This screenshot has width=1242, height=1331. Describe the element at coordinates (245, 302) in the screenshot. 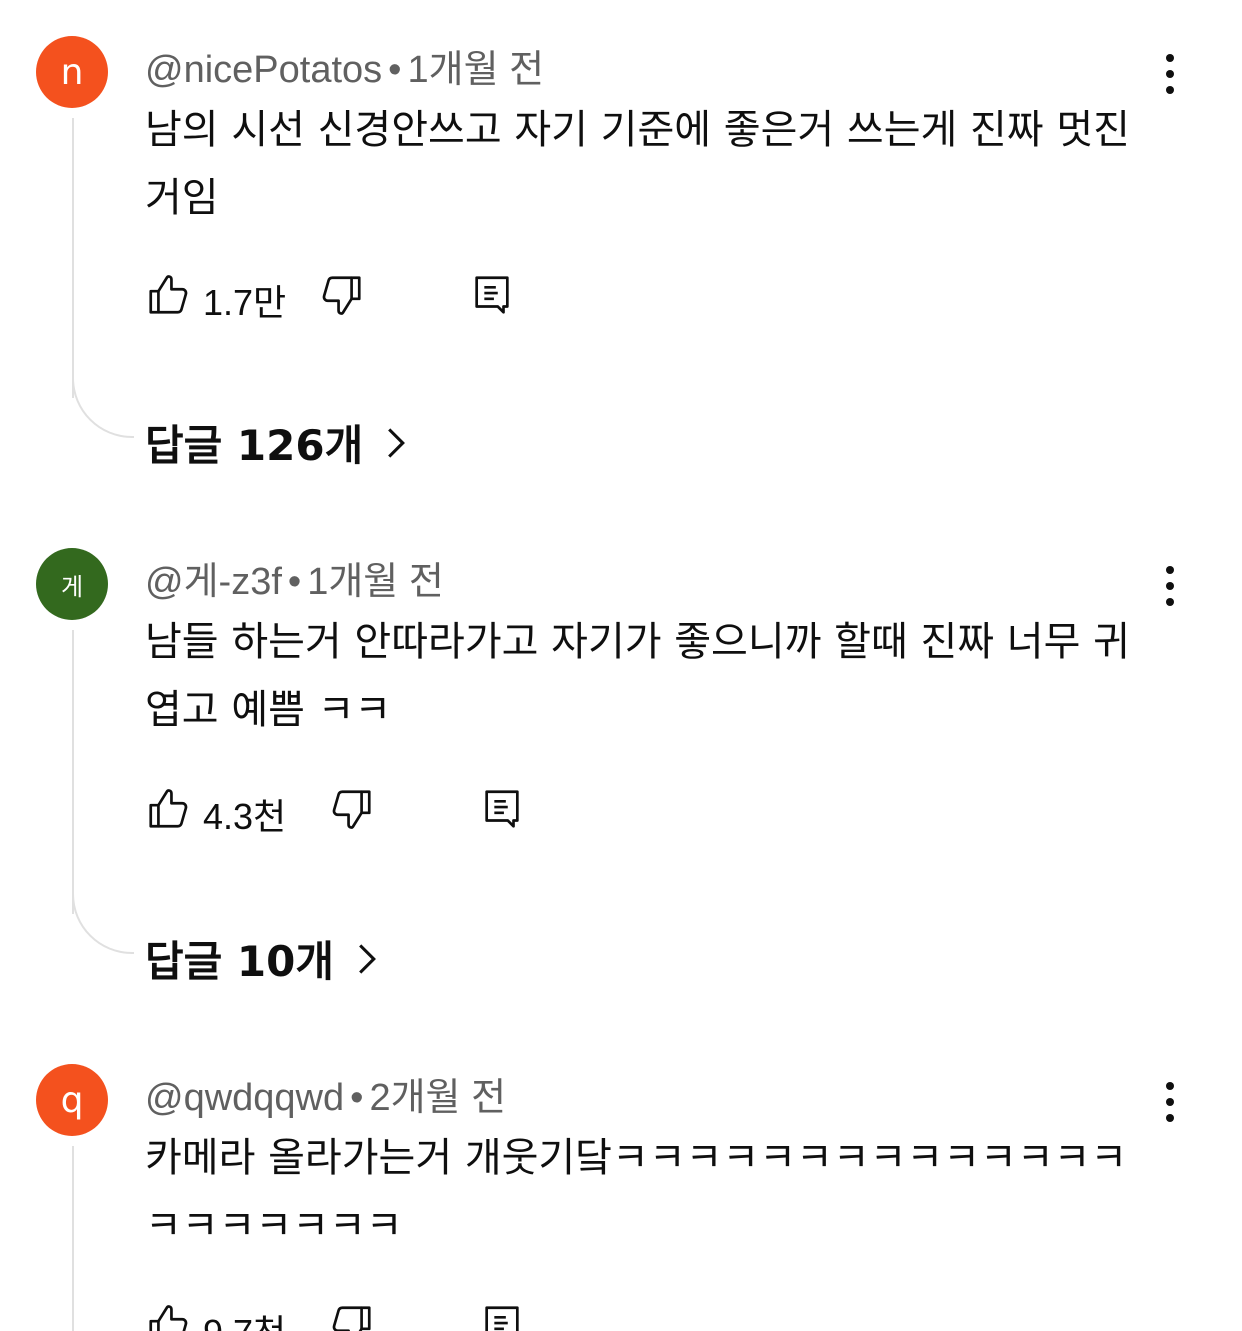

I see `like-count: 1.7만` at that location.